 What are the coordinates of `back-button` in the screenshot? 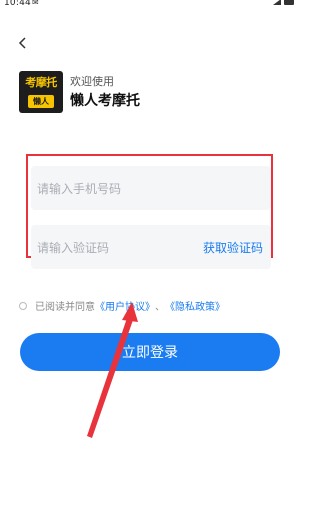 It's located at (23, 43).